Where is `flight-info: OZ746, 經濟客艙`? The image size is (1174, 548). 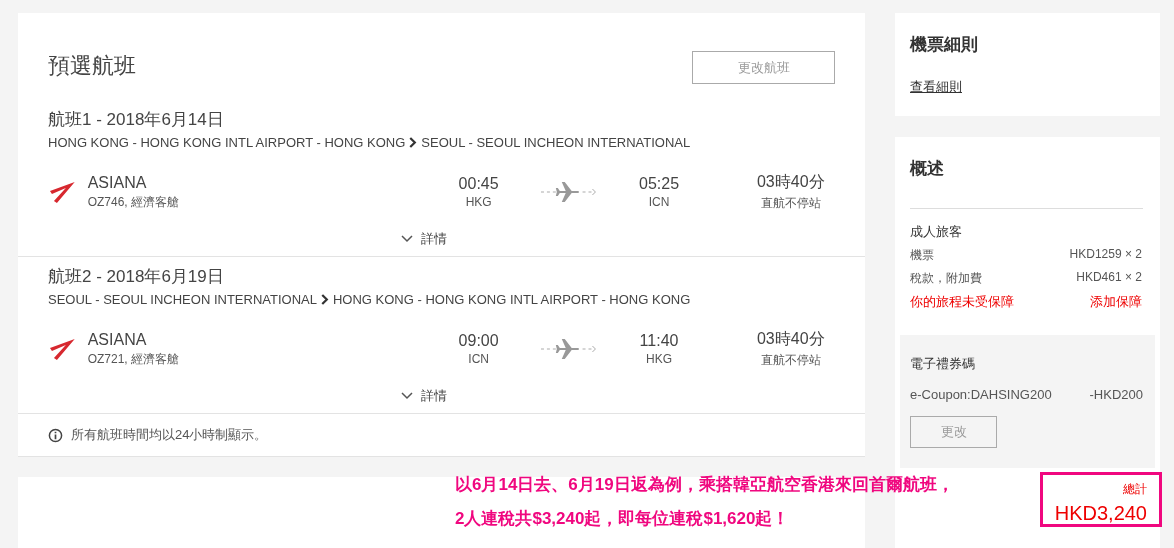
flight-info: OZ746, 經濟客艙 is located at coordinates (134, 202).